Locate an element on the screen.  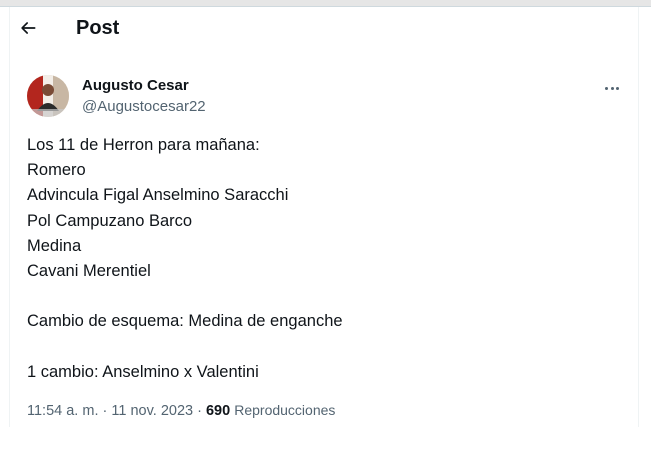
tweet-line: Advincula Figal Anselmino Saracchi is located at coordinates (158, 195).